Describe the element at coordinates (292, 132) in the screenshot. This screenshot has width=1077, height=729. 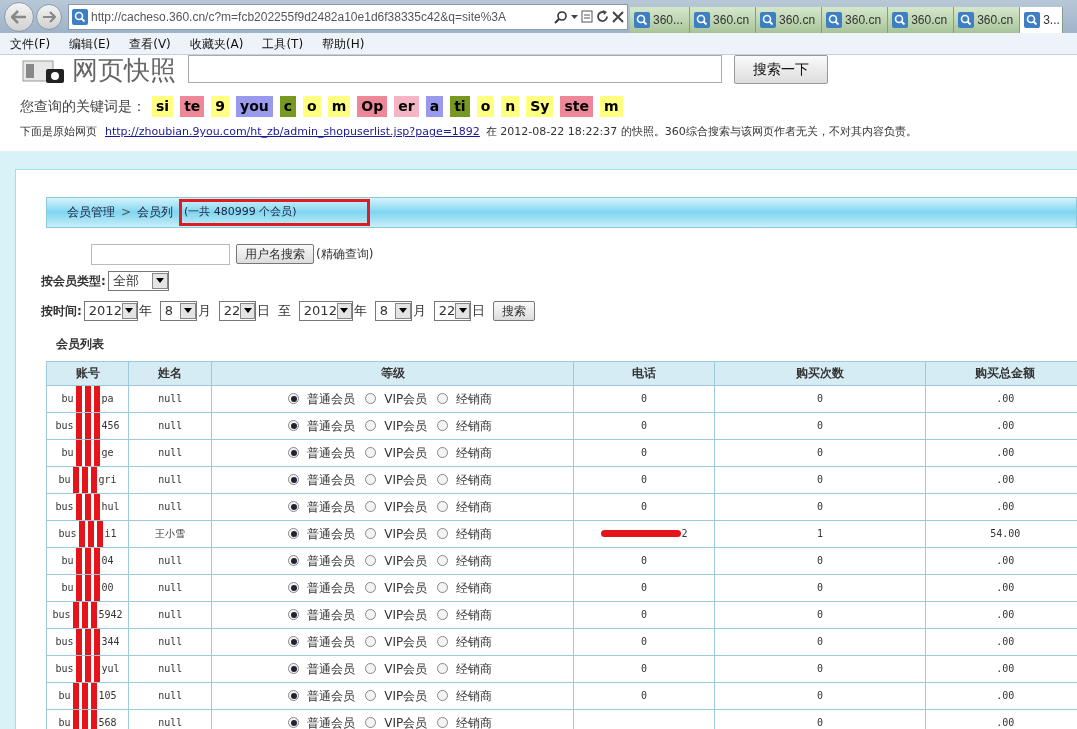
I see `source-link: http://zhoubian.9you.com/ht_zb/admin_shopuserlist.jsp?page=1892` at that location.